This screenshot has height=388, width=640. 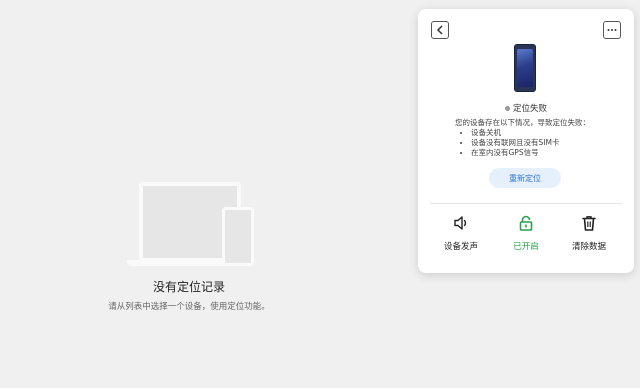 What do you see at coordinates (529, 109) in the screenshot?
I see `status-text: 定位失败` at bounding box center [529, 109].